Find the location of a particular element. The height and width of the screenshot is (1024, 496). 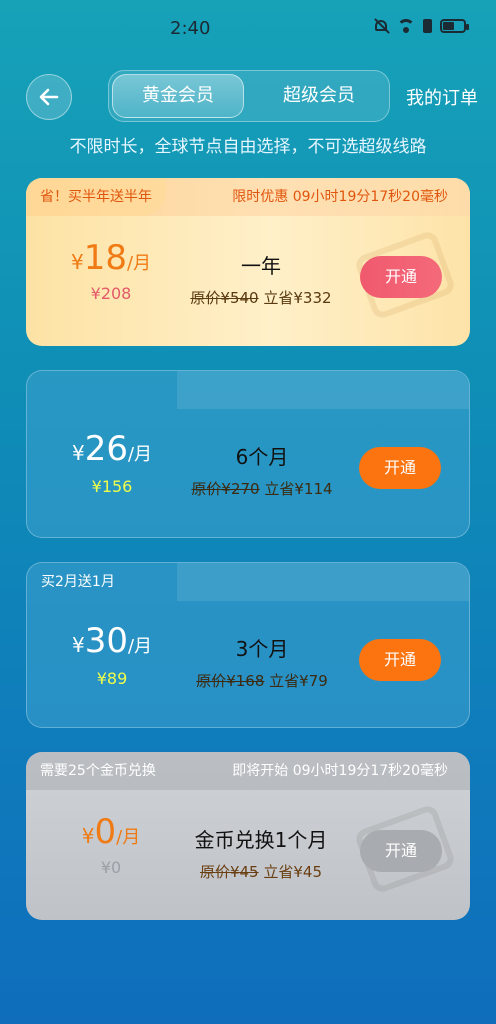

monthly-price: ¥18/月 is located at coordinates (111, 258).